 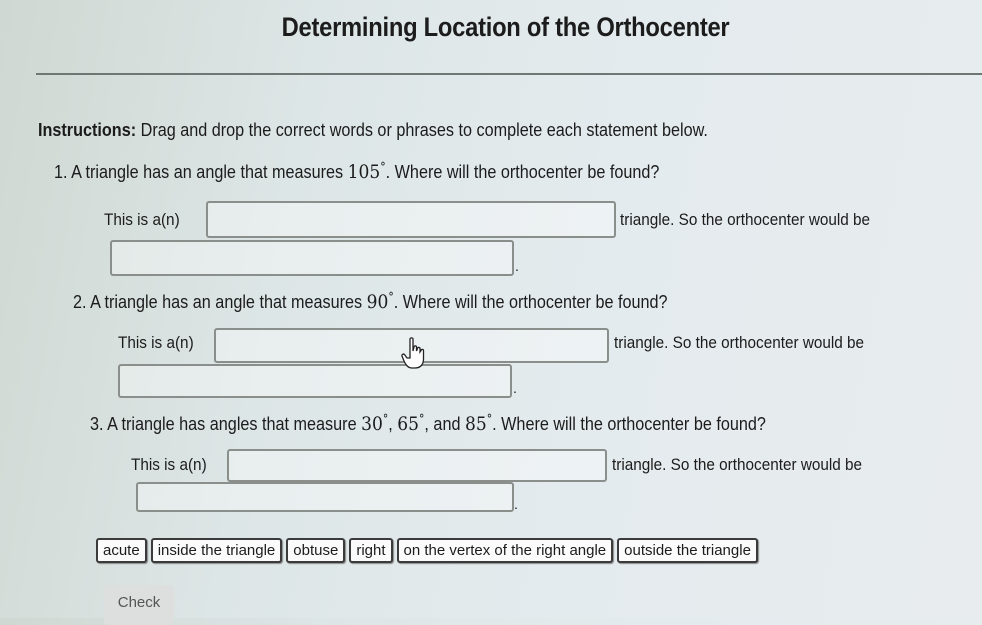 I want to click on q1-location-drop-zone, so click(x=312, y=258).